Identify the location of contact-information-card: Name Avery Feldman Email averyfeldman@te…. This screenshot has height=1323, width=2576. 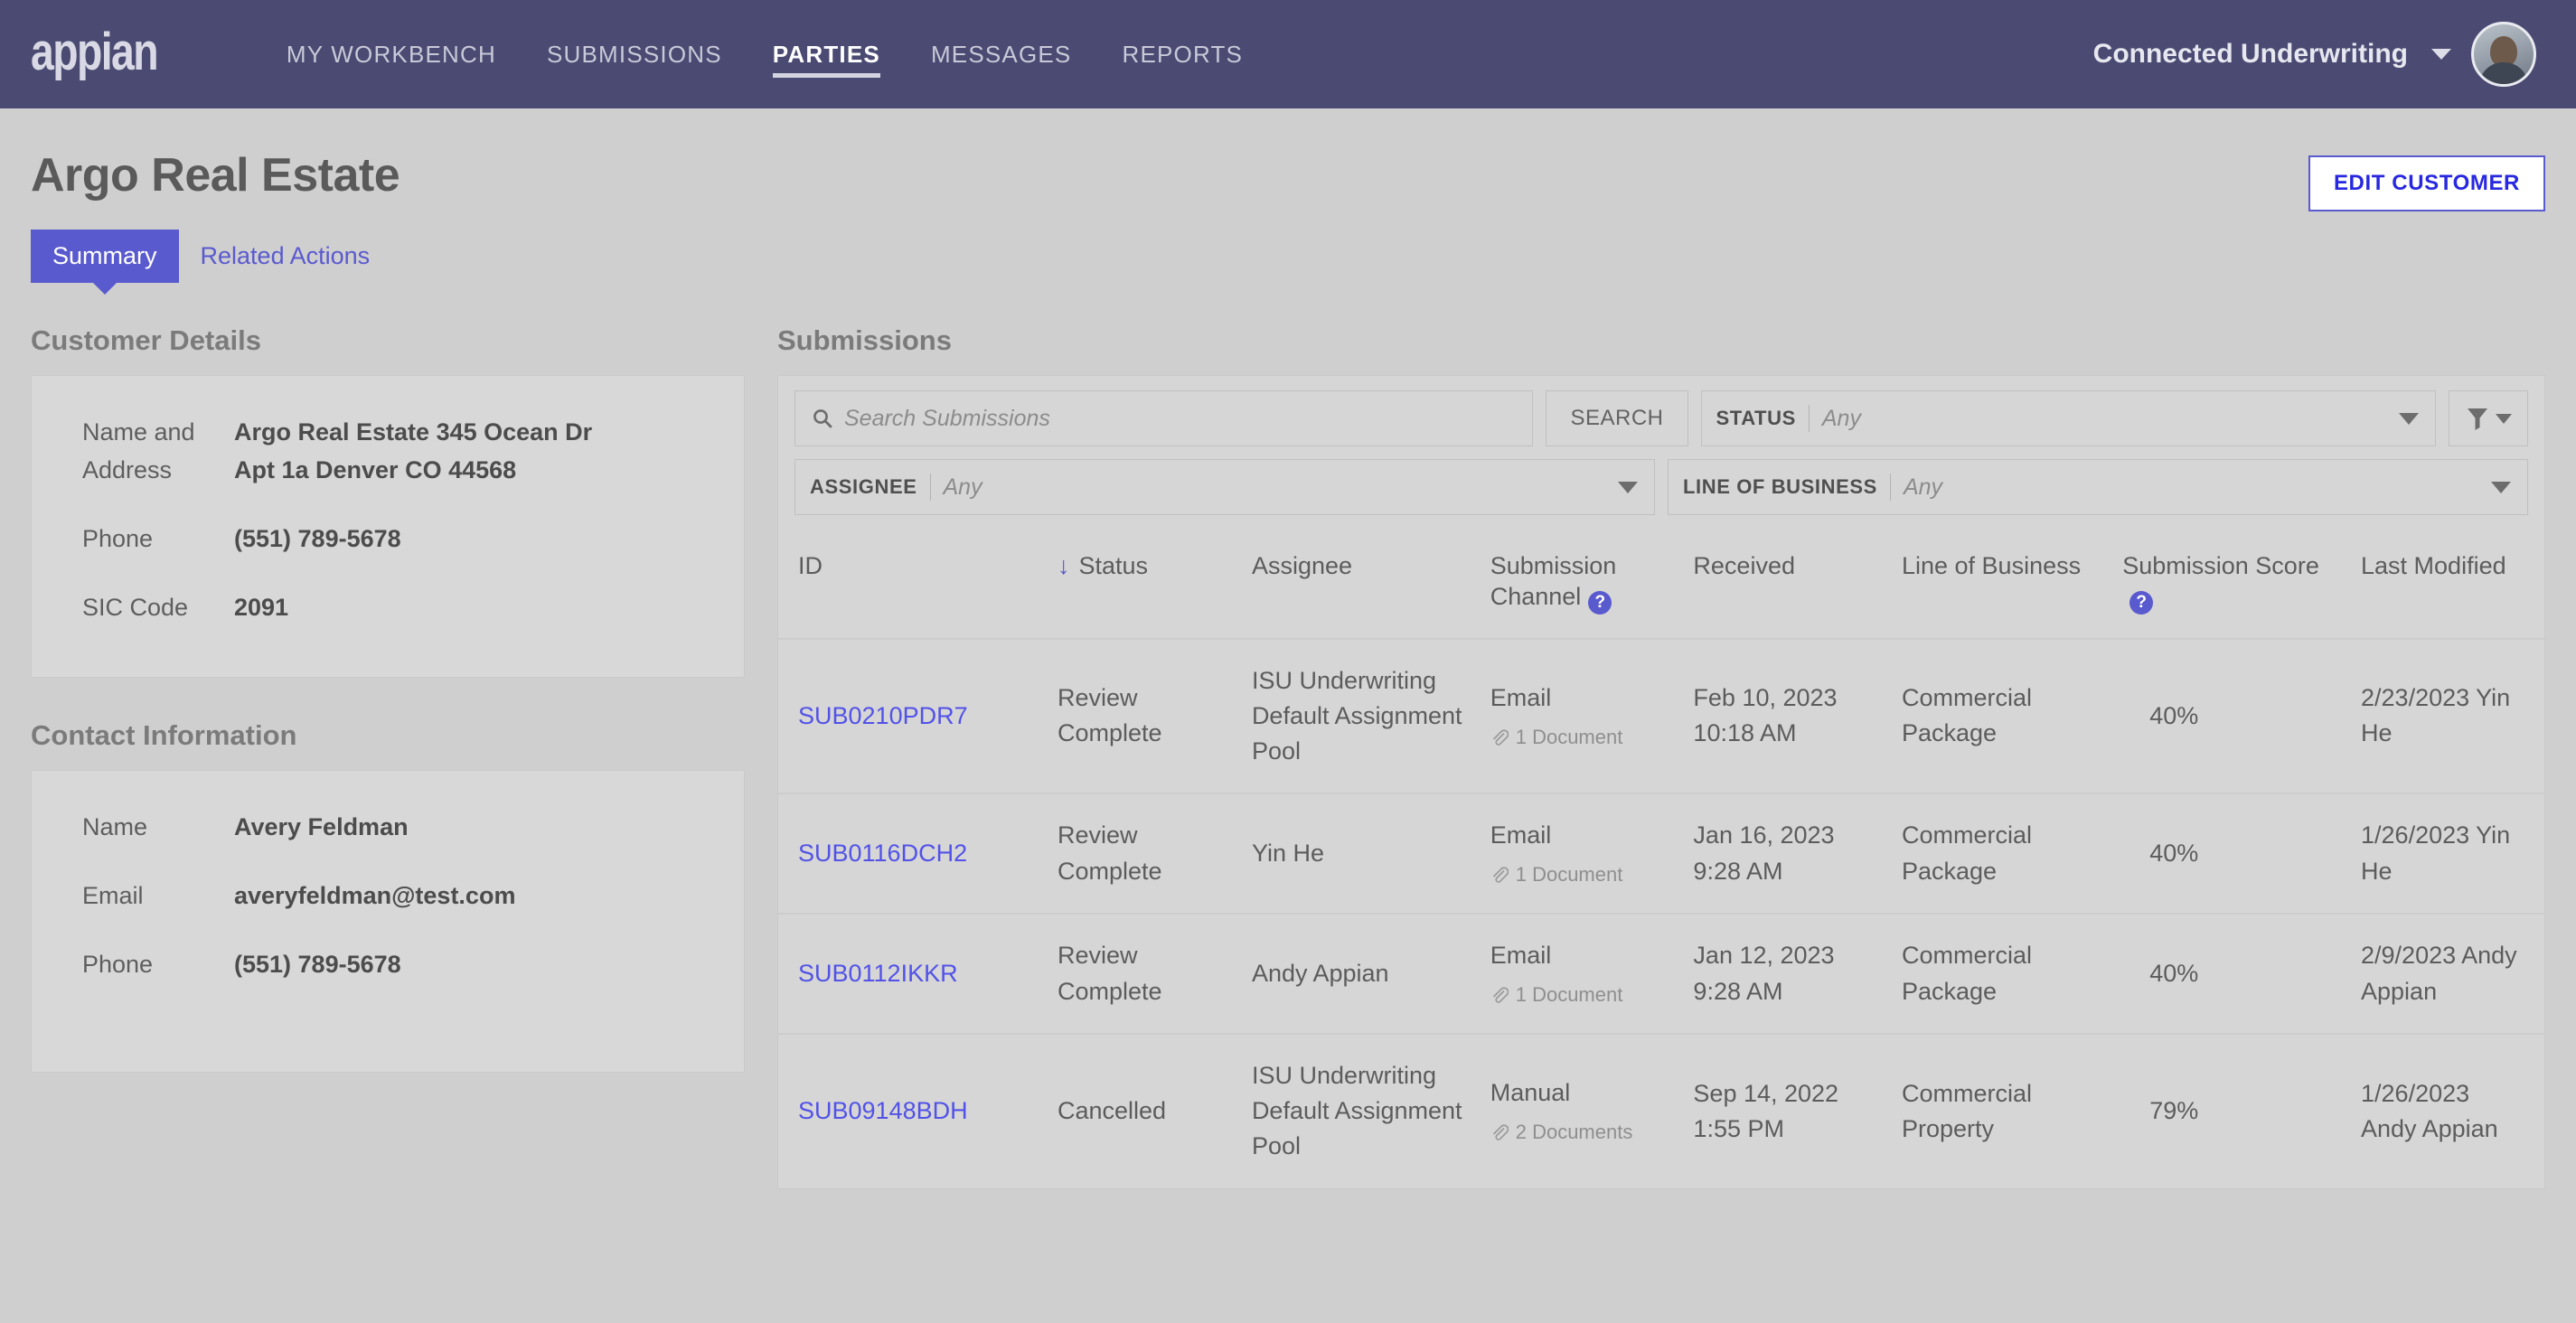
(388, 921).